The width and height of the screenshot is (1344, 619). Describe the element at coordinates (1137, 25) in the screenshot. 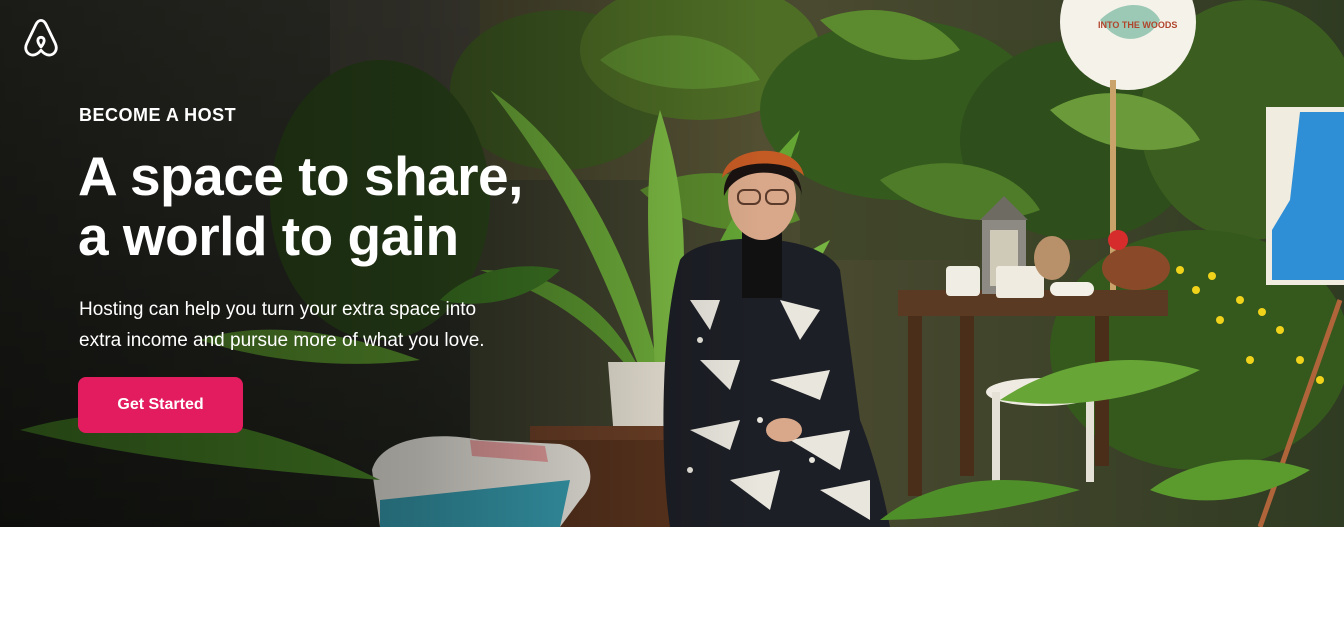

I see `sign-text: INTO THE WOODS` at that location.